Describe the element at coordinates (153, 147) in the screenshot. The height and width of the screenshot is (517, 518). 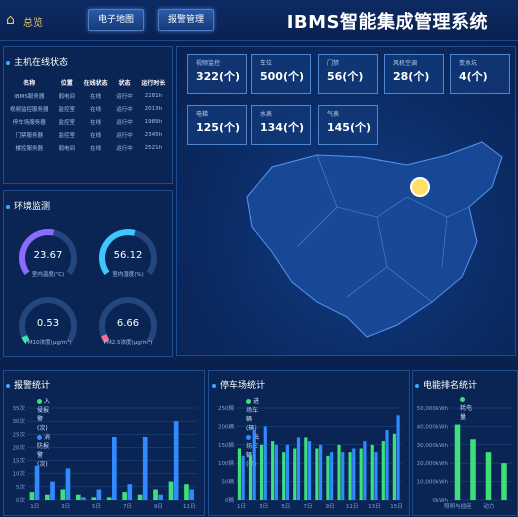
I see `table-cell: 2521h` at that location.